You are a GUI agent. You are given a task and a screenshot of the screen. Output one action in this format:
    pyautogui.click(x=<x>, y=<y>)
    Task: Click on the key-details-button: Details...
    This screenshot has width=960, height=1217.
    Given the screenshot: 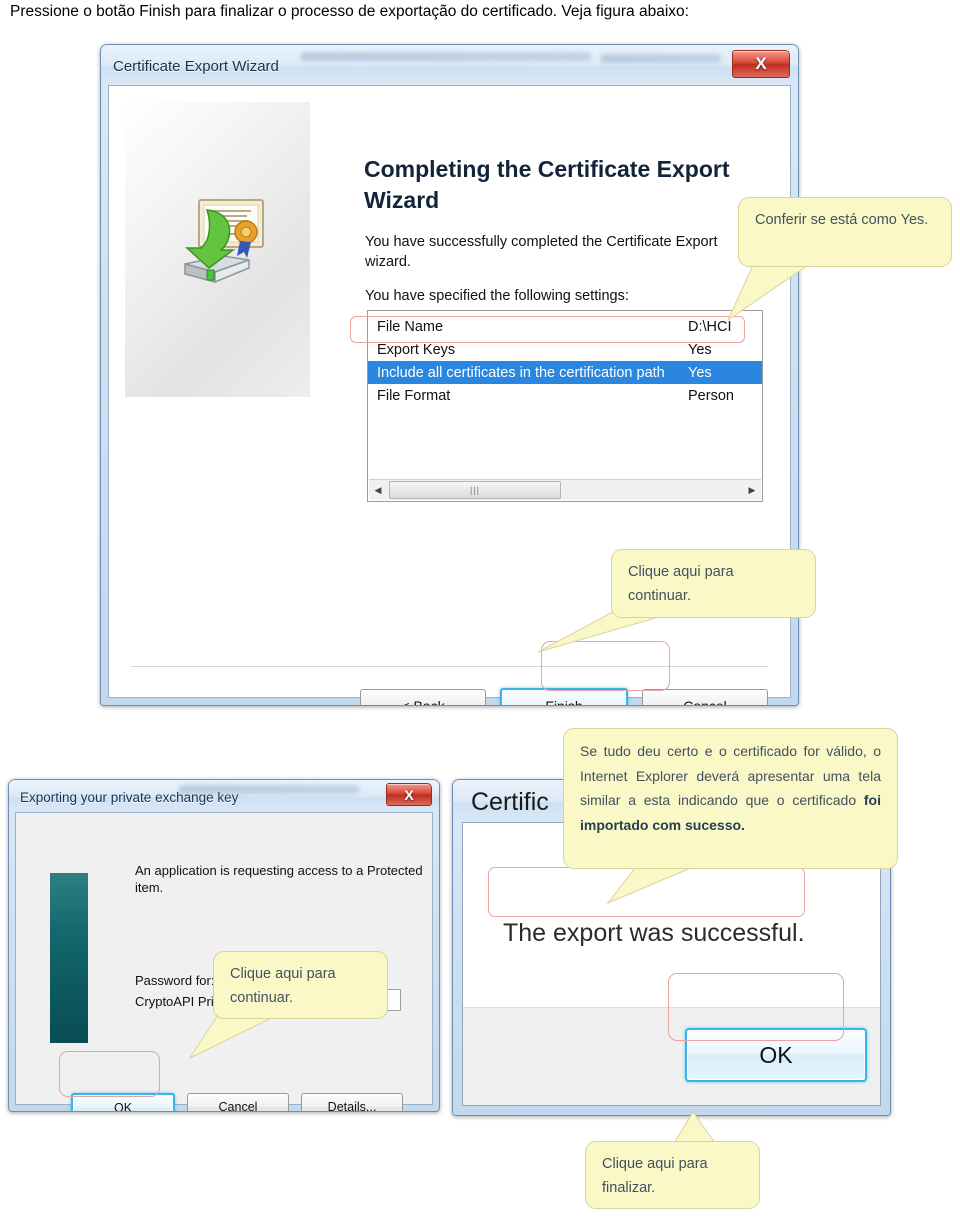 What is the action you would take?
    pyautogui.click(x=352, y=1102)
    